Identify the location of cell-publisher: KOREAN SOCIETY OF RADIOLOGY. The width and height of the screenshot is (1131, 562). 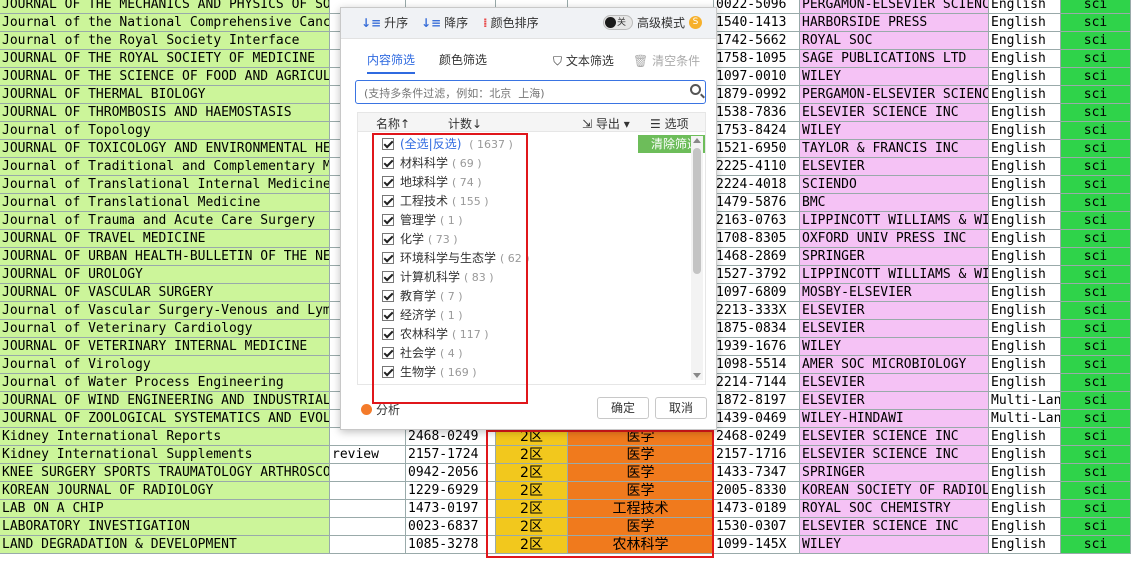
(894, 491).